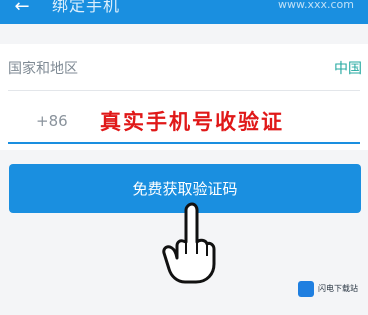 Image resolution: width=368 pixels, height=315 pixels. What do you see at coordinates (316, 5) in the screenshot?
I see `watermark-text: www.xxx.com` at bounding box center [316, 5].